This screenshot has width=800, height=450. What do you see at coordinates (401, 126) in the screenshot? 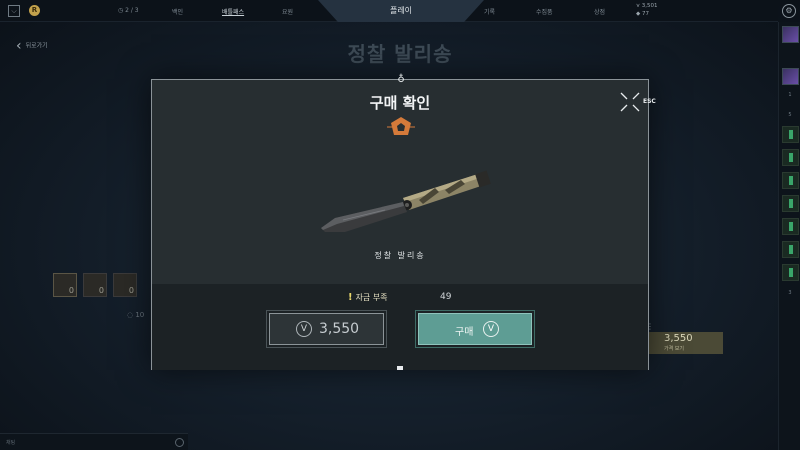
I see `deluxe-edition-tier-icon` at bounding box center [401, 126].